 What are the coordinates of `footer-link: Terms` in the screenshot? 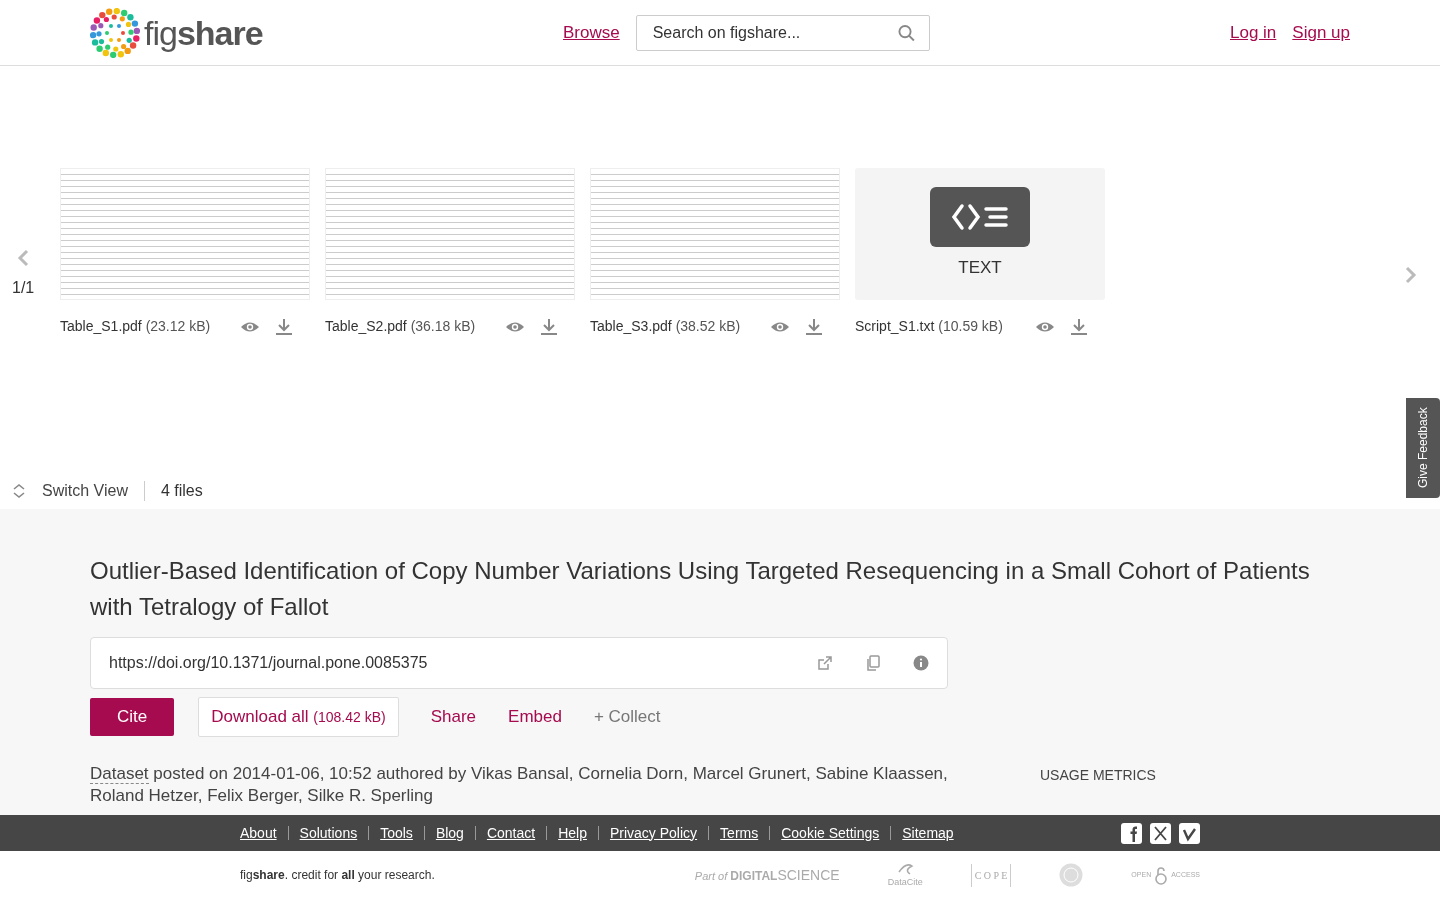 It's located at (739, 833).